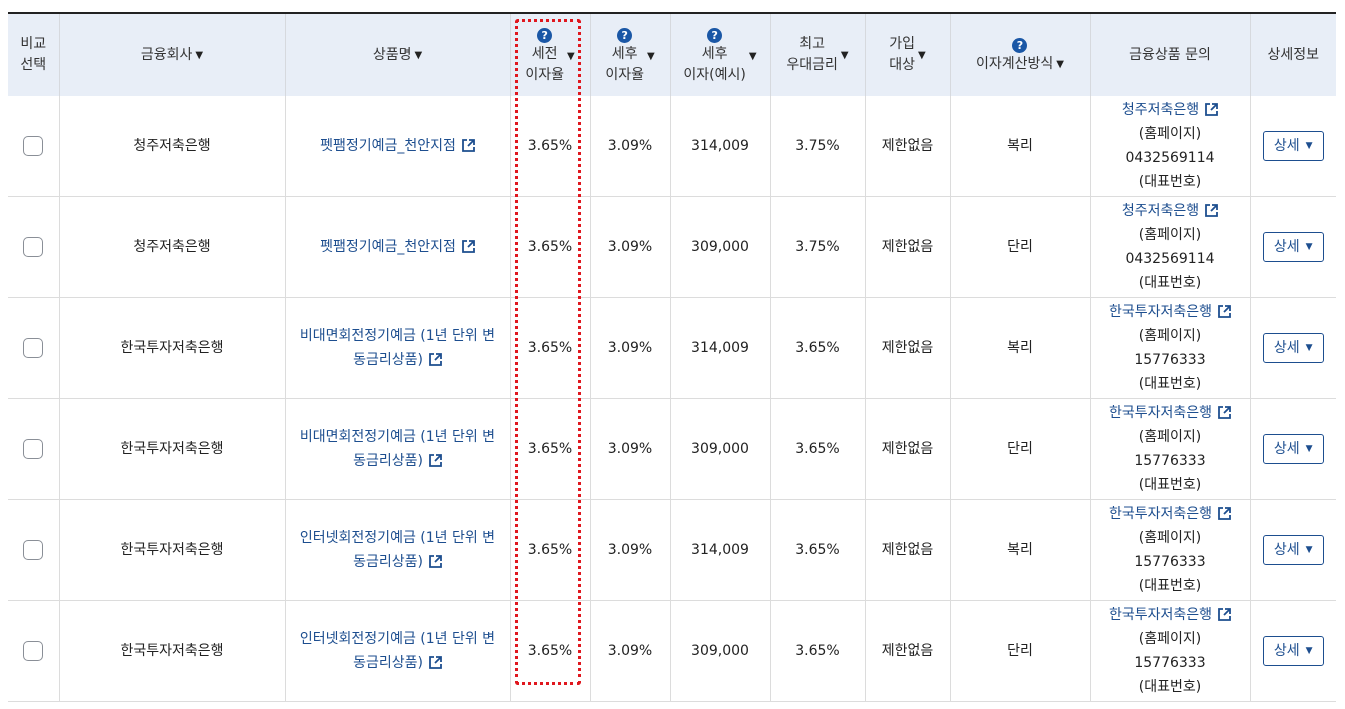 The image size is (1345, 709). What do you see at coordinates (817, 146) in the screenshot?
I see `max-preferential-rate: 3.75%` at bounding box center [817, 146].